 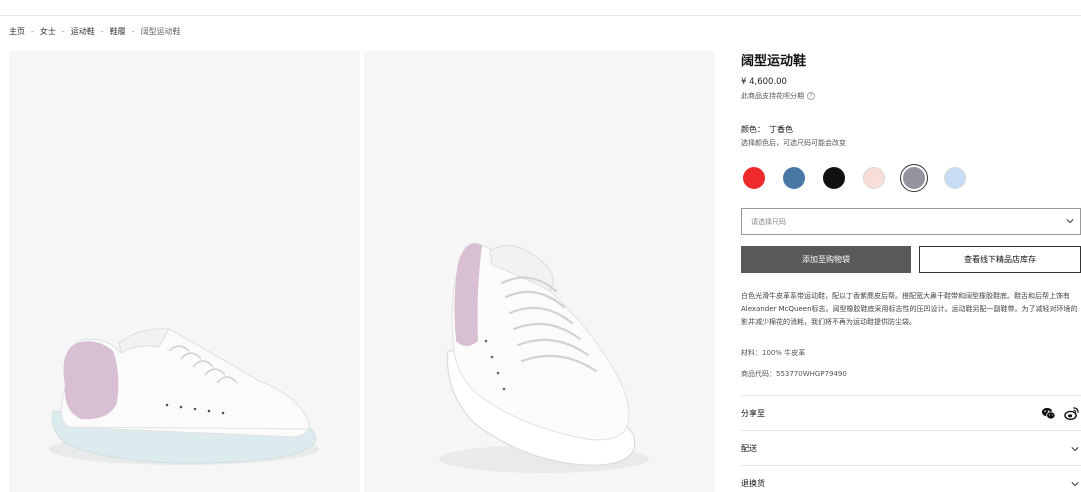 What do you see at coordinates (83, 31) in the screenshot?
I see `breadcrumb-sneakers: 运动鞋` at bounding box center [83, 31].